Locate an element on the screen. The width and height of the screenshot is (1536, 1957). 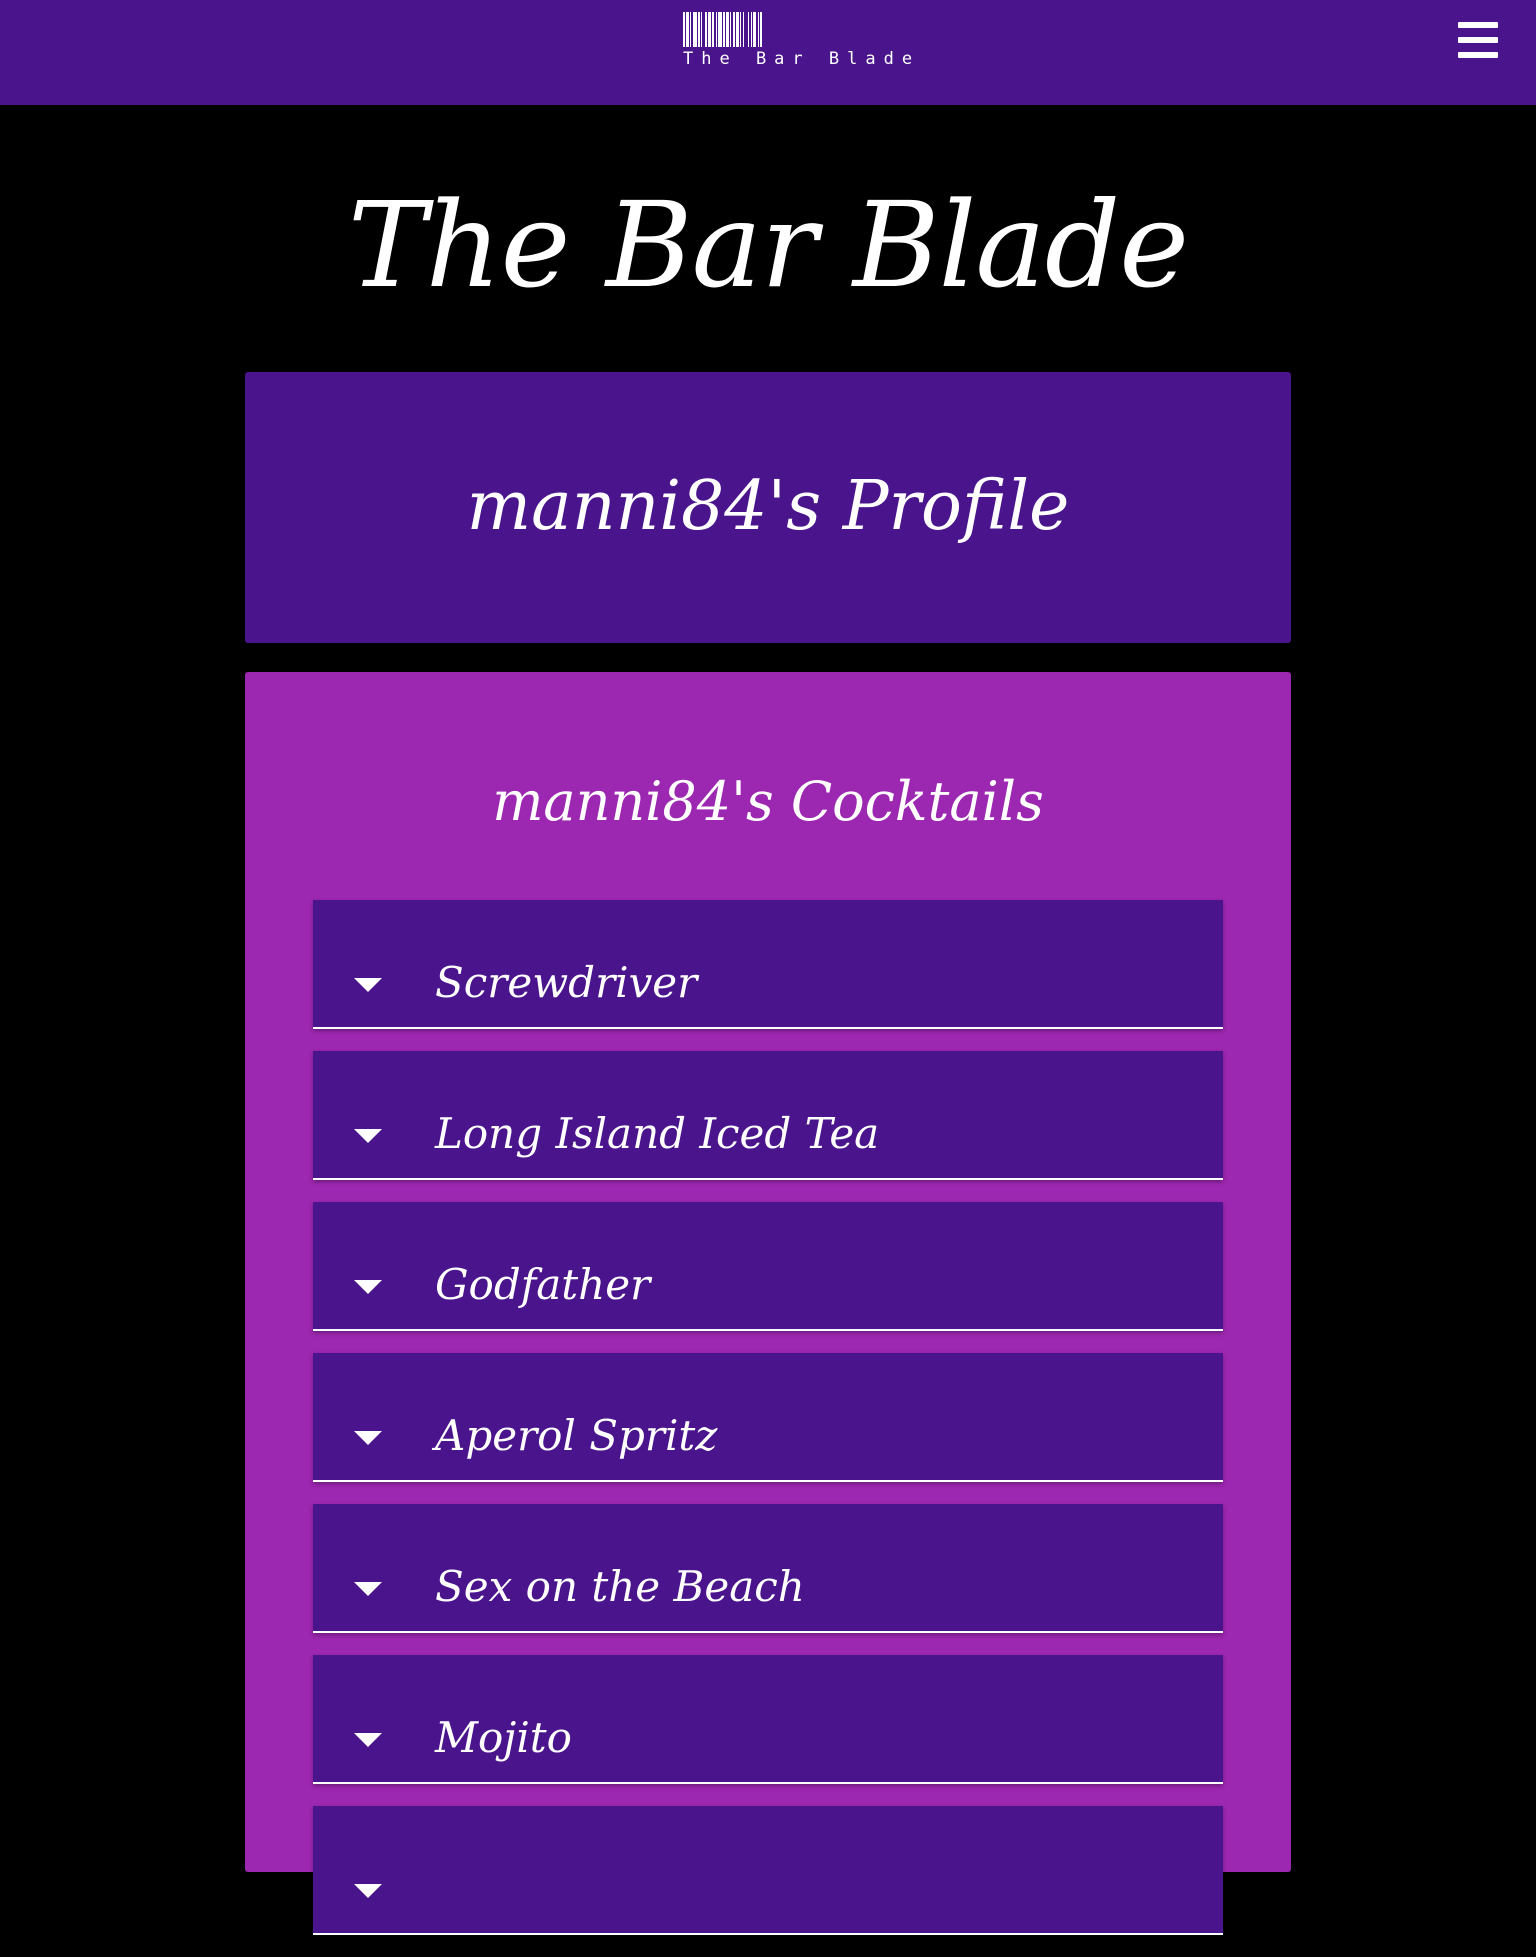
cocktail-item is located at coordinates (768, 1870).